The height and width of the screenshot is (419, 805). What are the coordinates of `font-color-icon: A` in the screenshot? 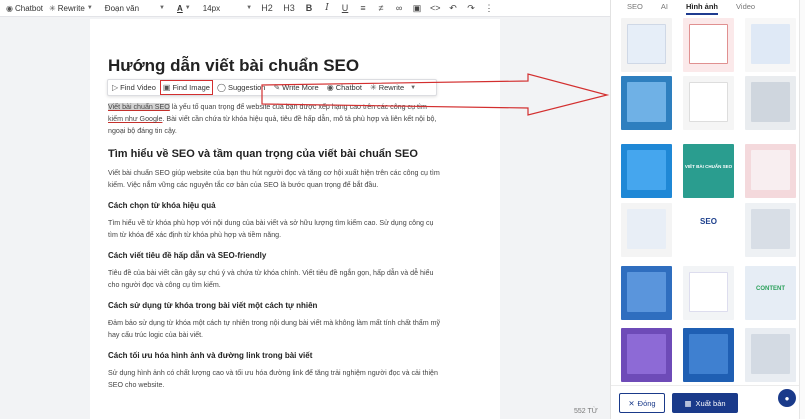 It's located at (180, 8).